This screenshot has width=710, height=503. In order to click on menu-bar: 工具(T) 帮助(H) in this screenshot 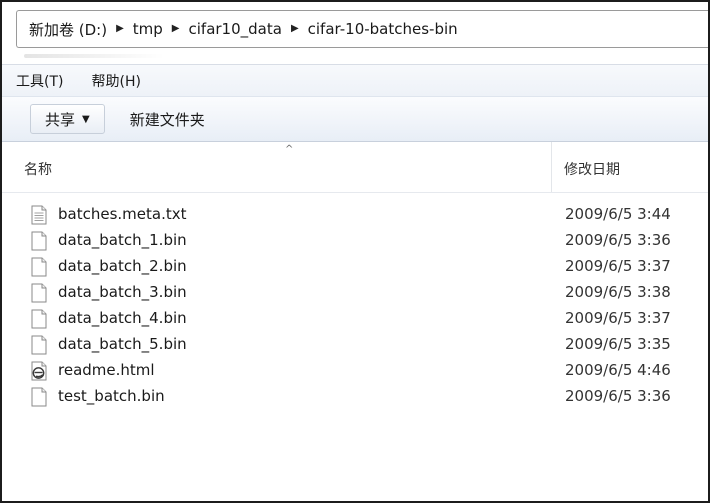, I will do `click(355, 80)`.